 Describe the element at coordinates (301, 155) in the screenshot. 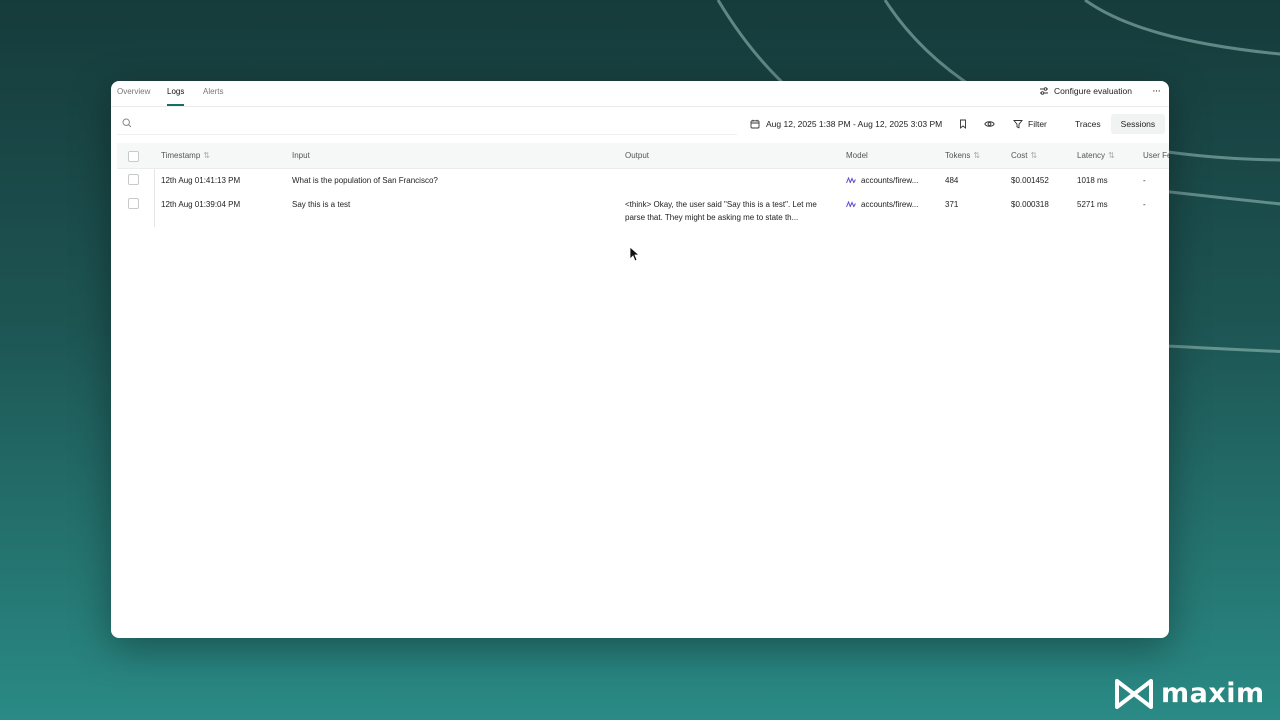

I see `column-header-input: Input` at that location.